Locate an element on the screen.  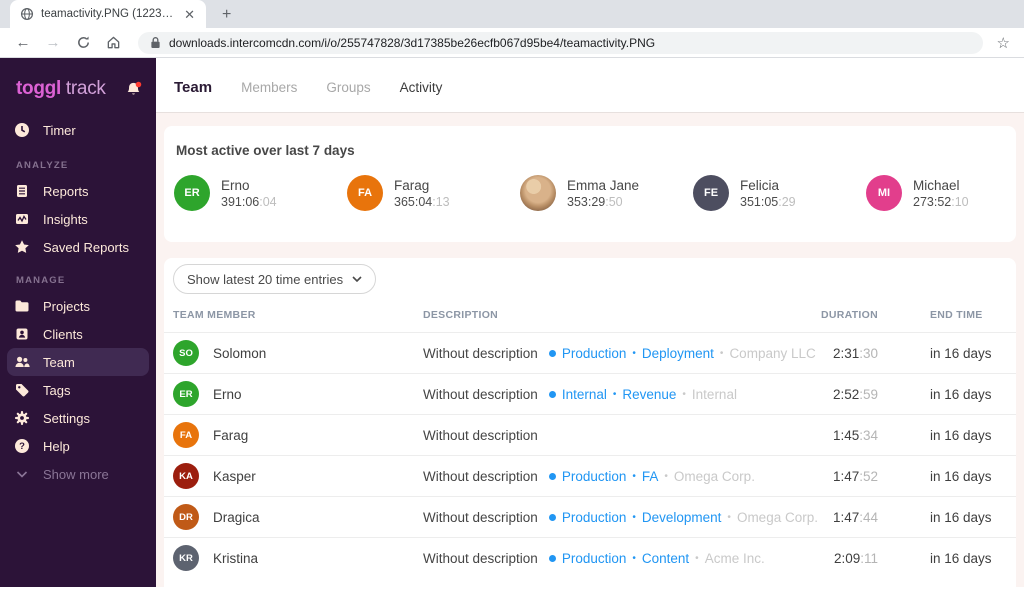
most-active-person: FE Felicia 351:05:29 is located at coordinates (779, 193).